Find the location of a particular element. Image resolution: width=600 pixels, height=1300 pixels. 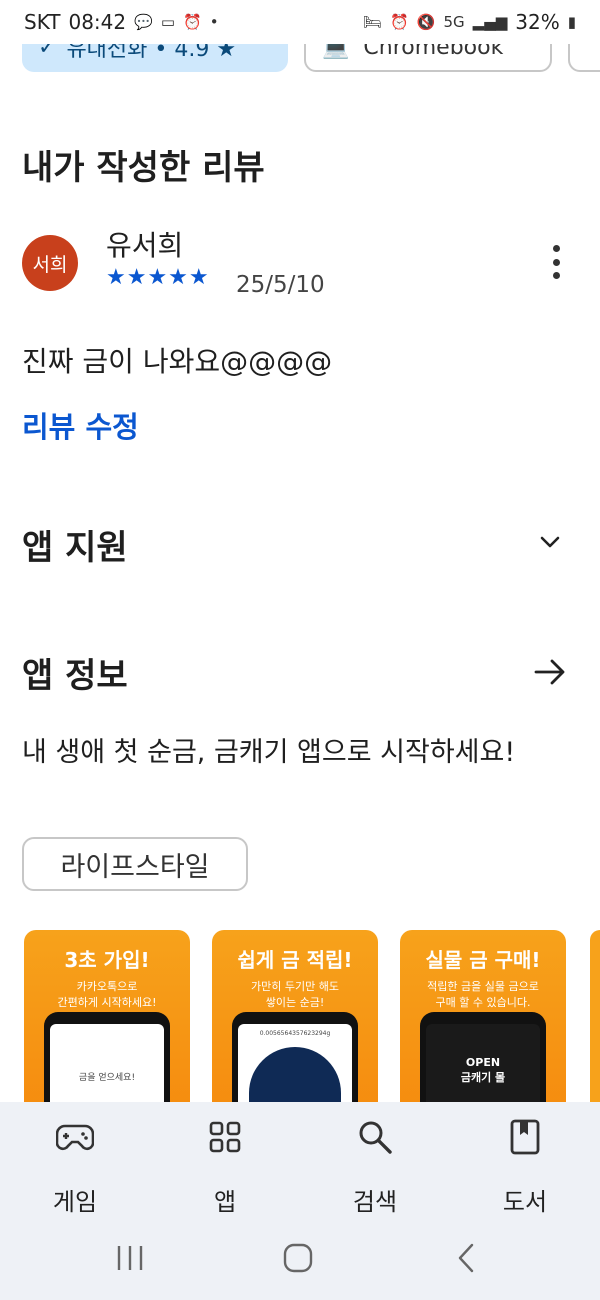

phone-mockup: 0.0056564357623294g is located at coordinates (295, 1058).